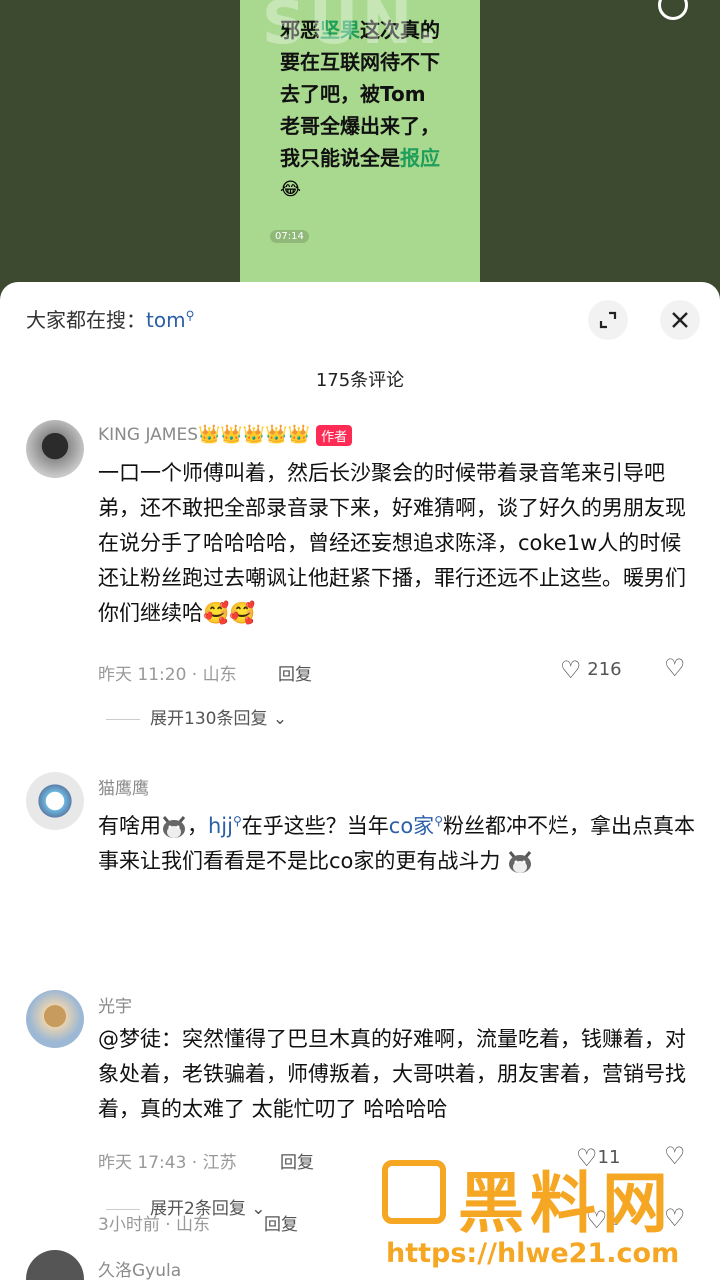 This screenshot has height=1280, width=720. What do you see at coordinates (533, 1253) in the screenshot?
I see `watermark-url: https://hlwe21.com` at bounding box center [533, 1253].